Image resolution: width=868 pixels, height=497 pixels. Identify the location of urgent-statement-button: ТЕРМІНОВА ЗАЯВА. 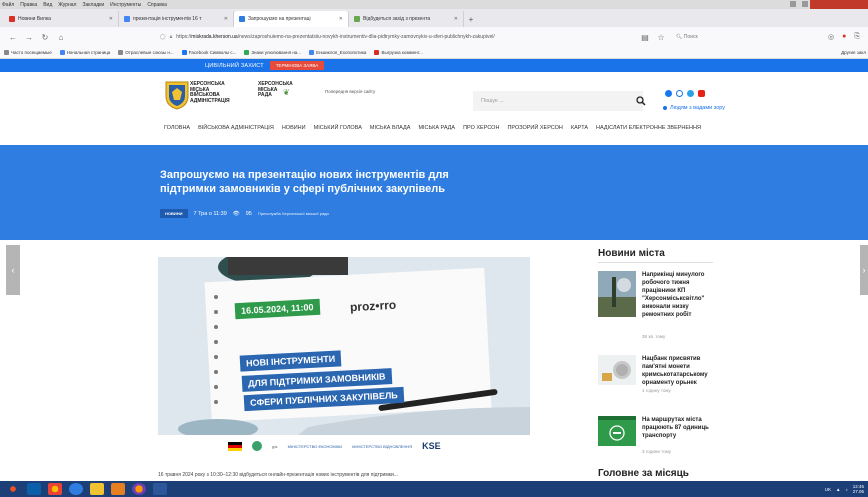
(297, 65).